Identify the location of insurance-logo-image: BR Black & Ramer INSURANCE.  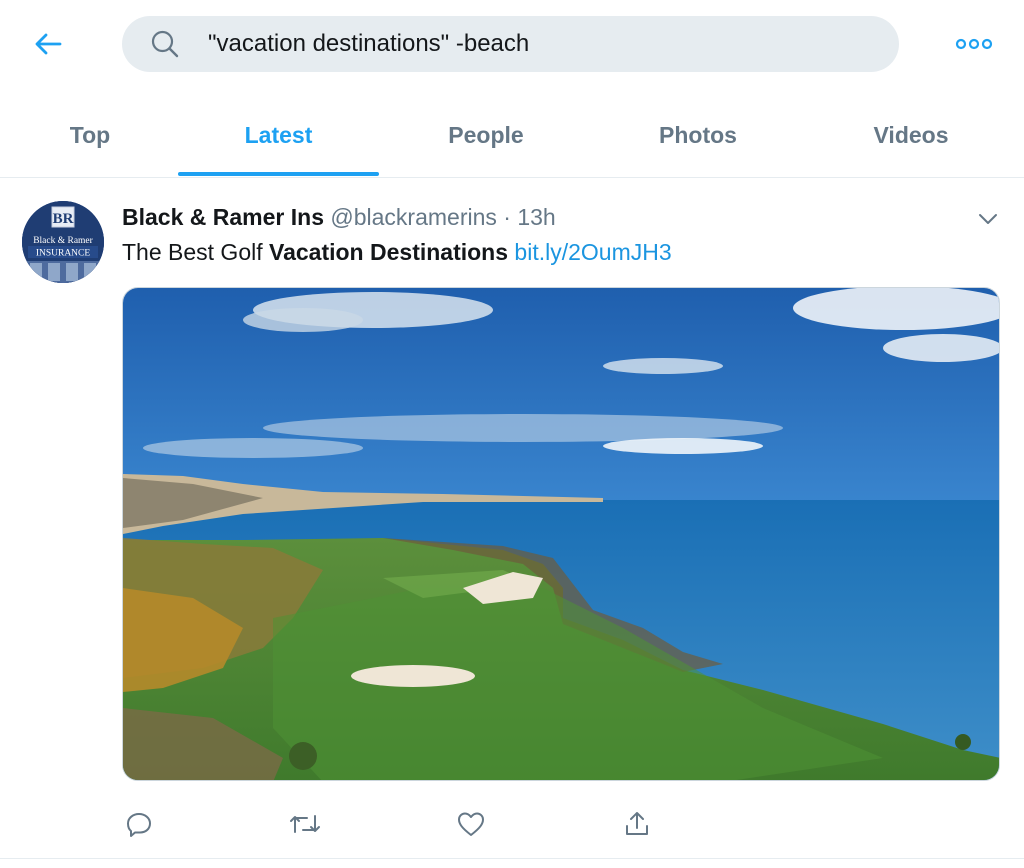
(63, 242).